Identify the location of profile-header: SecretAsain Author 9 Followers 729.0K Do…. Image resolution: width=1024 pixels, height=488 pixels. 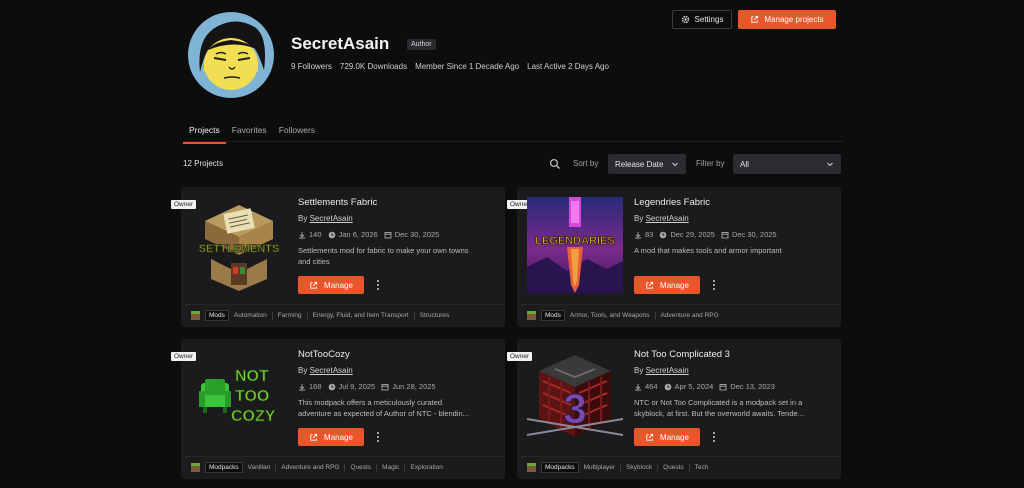
(513, 60).